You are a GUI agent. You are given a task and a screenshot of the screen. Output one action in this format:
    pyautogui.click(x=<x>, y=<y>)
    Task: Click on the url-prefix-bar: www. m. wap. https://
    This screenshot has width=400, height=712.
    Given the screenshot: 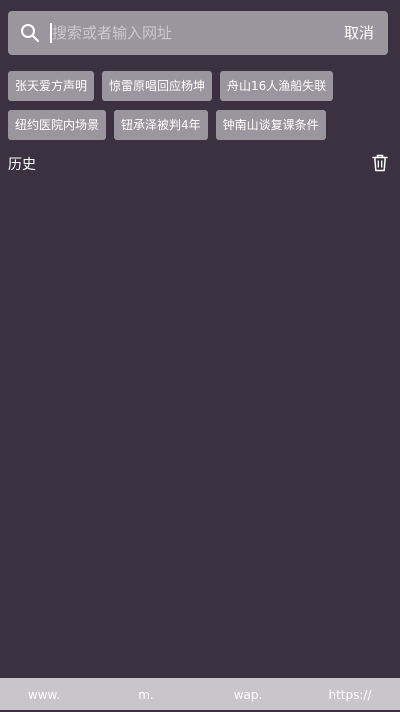 What is the action you would take?
    pyautogui.click(x=200, y=694)
    